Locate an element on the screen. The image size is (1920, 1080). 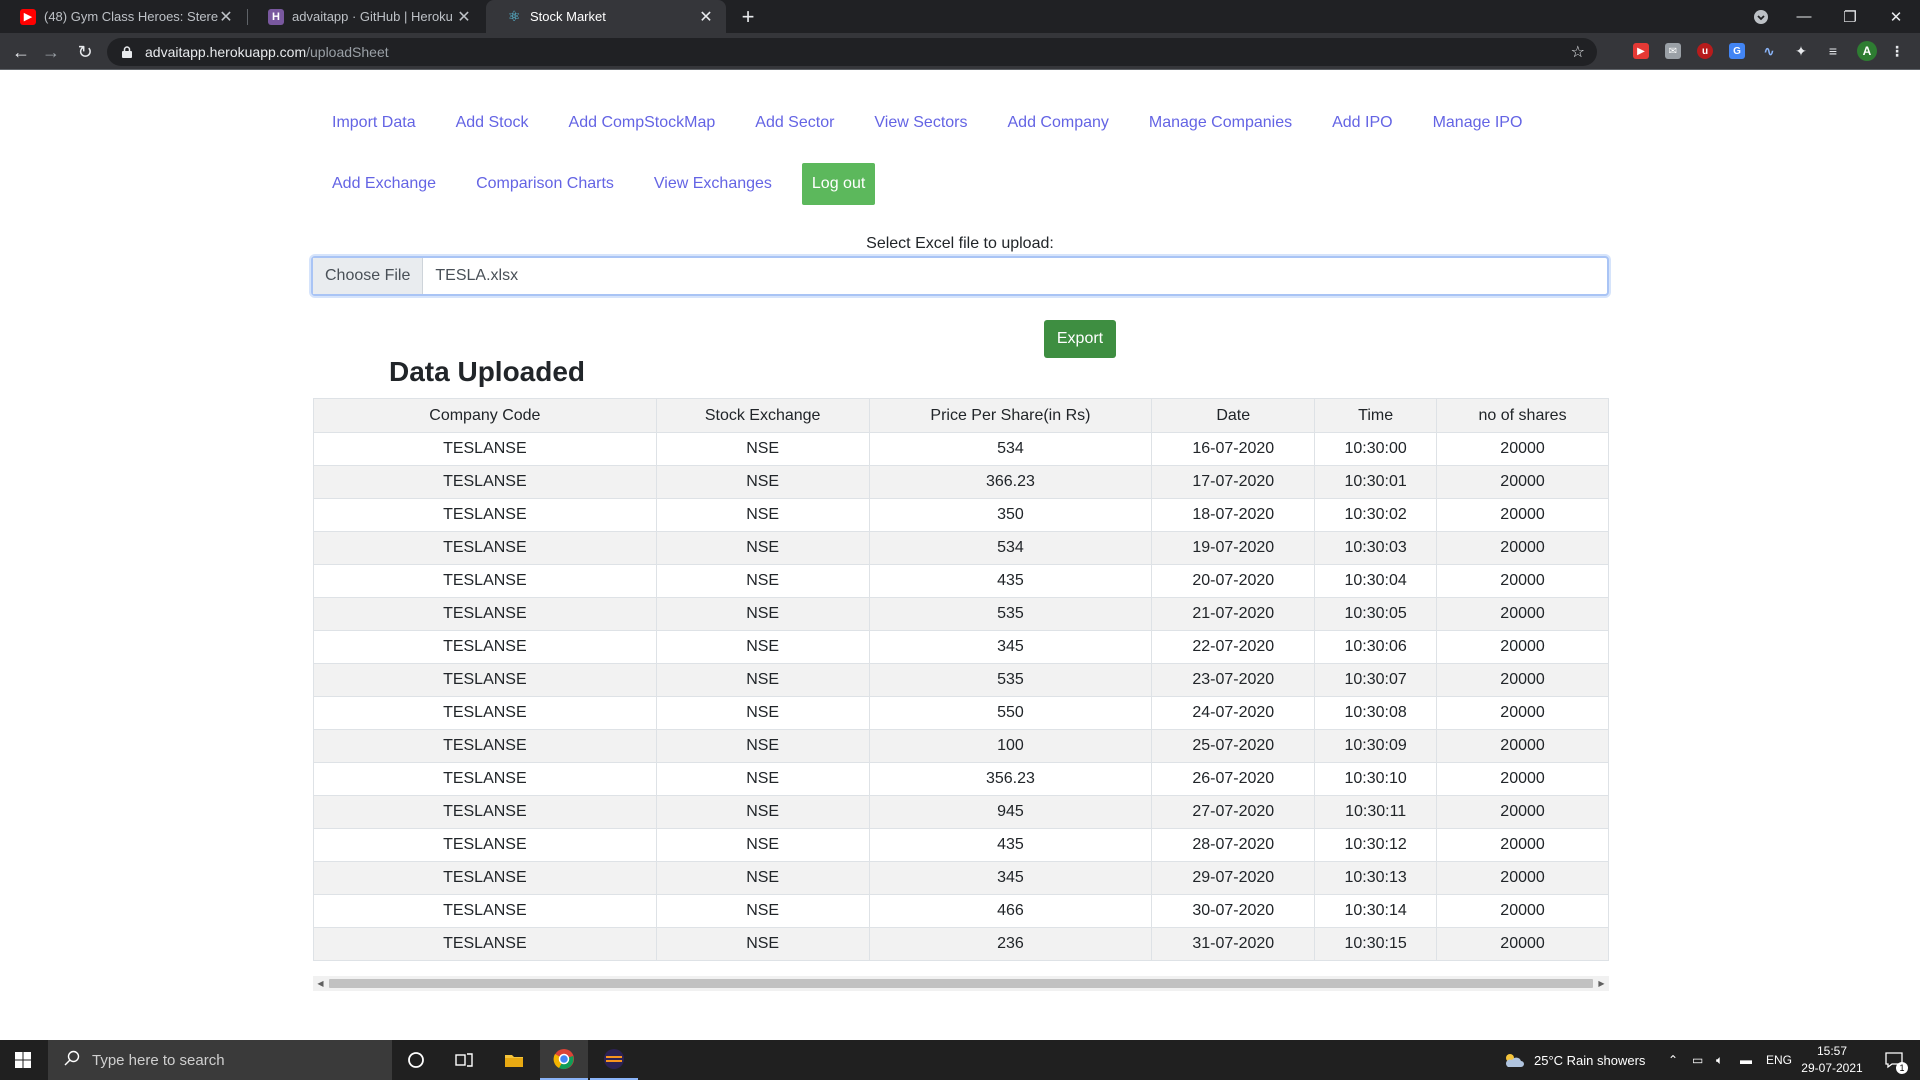
nav-view-exchanges: View Exchanges is located at coordinates (713, 184).